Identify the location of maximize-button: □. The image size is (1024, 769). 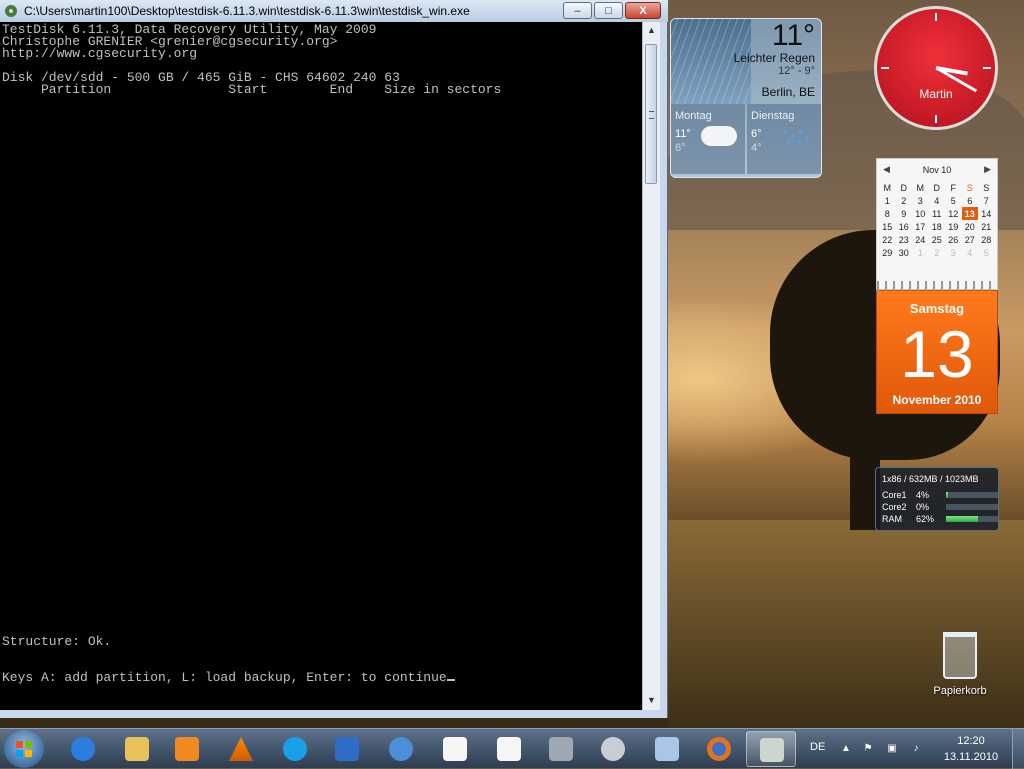
(608, 10).